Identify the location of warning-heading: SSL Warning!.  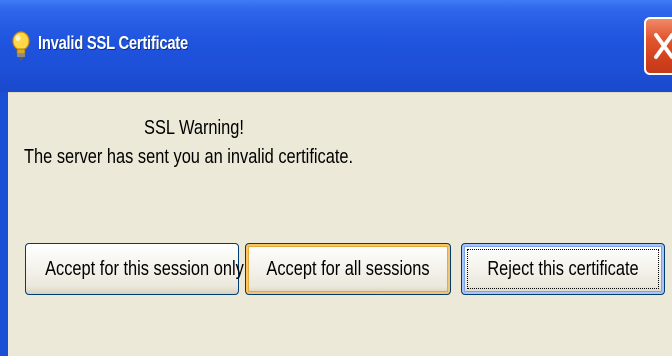
(194, 128).